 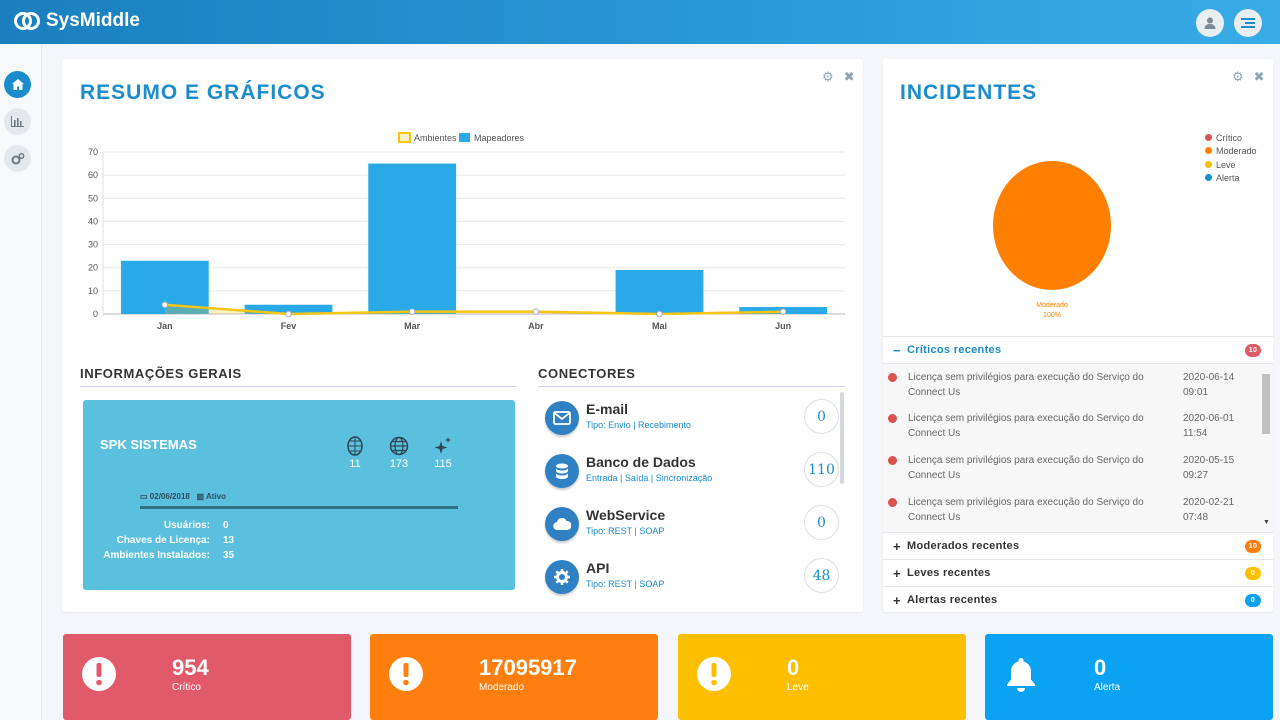 What do you see at coordinates (207, 677) in the screenshot?
I see `stat-card-critico: 954 Crítico` at bounding box center [207, 677].